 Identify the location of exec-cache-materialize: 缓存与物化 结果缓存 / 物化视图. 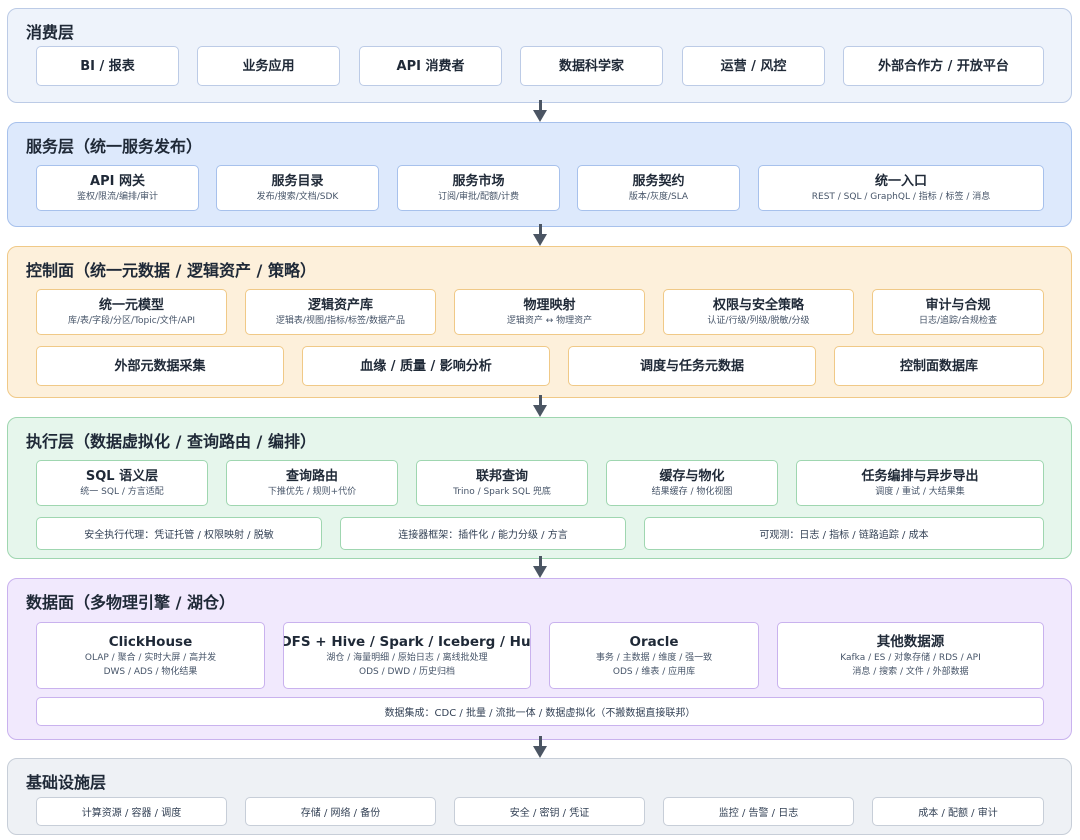
(692, 483).